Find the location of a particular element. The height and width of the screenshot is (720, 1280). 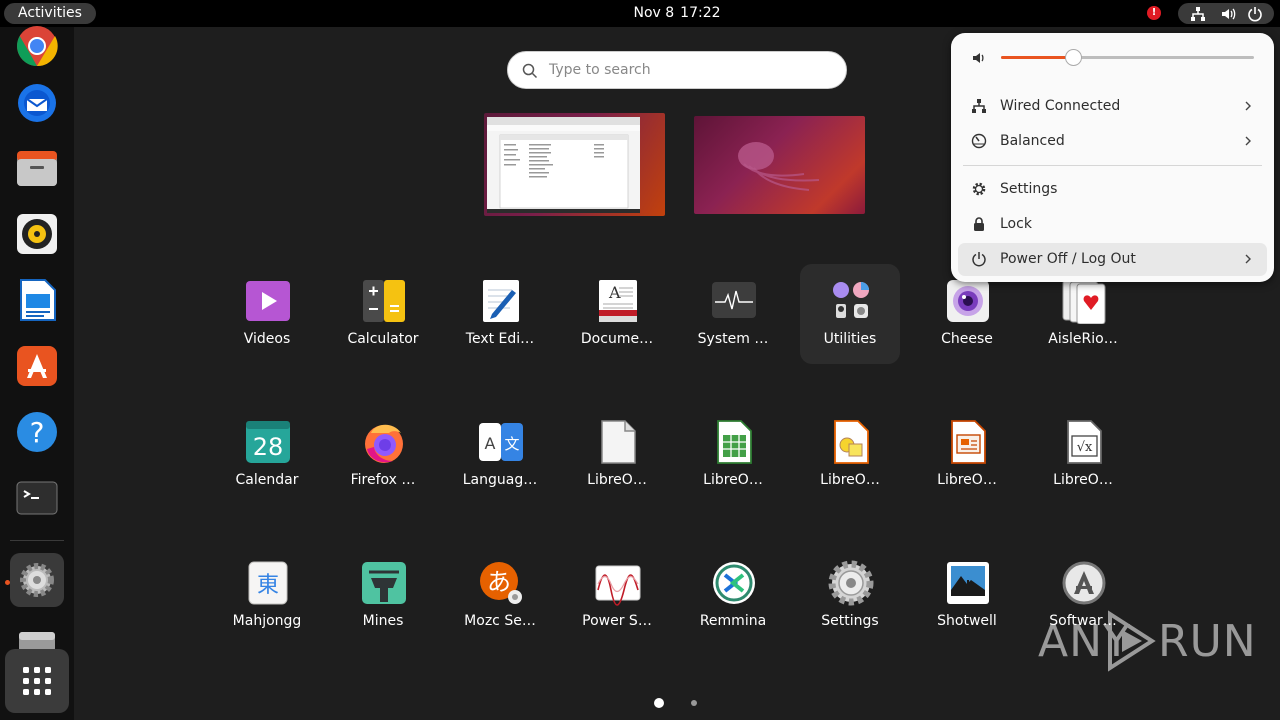

libreoffice-writer-icon is located at coordinates (38, 300).